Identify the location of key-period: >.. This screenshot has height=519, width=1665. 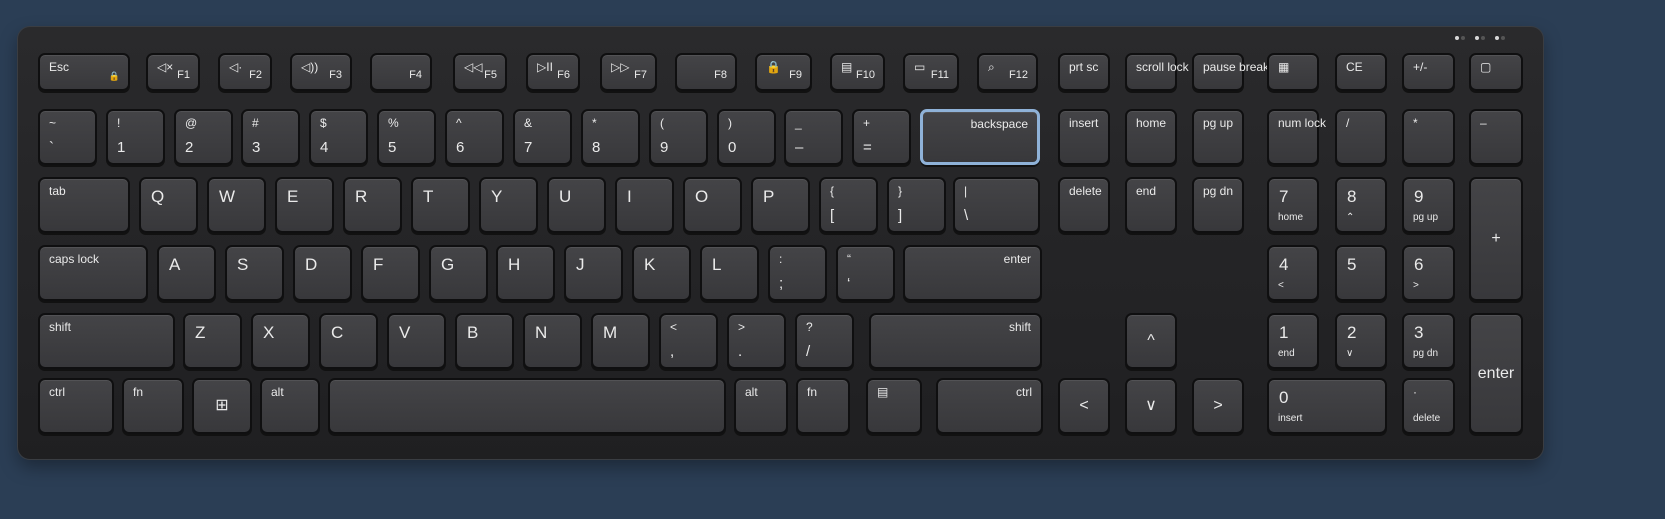
(756, 341).